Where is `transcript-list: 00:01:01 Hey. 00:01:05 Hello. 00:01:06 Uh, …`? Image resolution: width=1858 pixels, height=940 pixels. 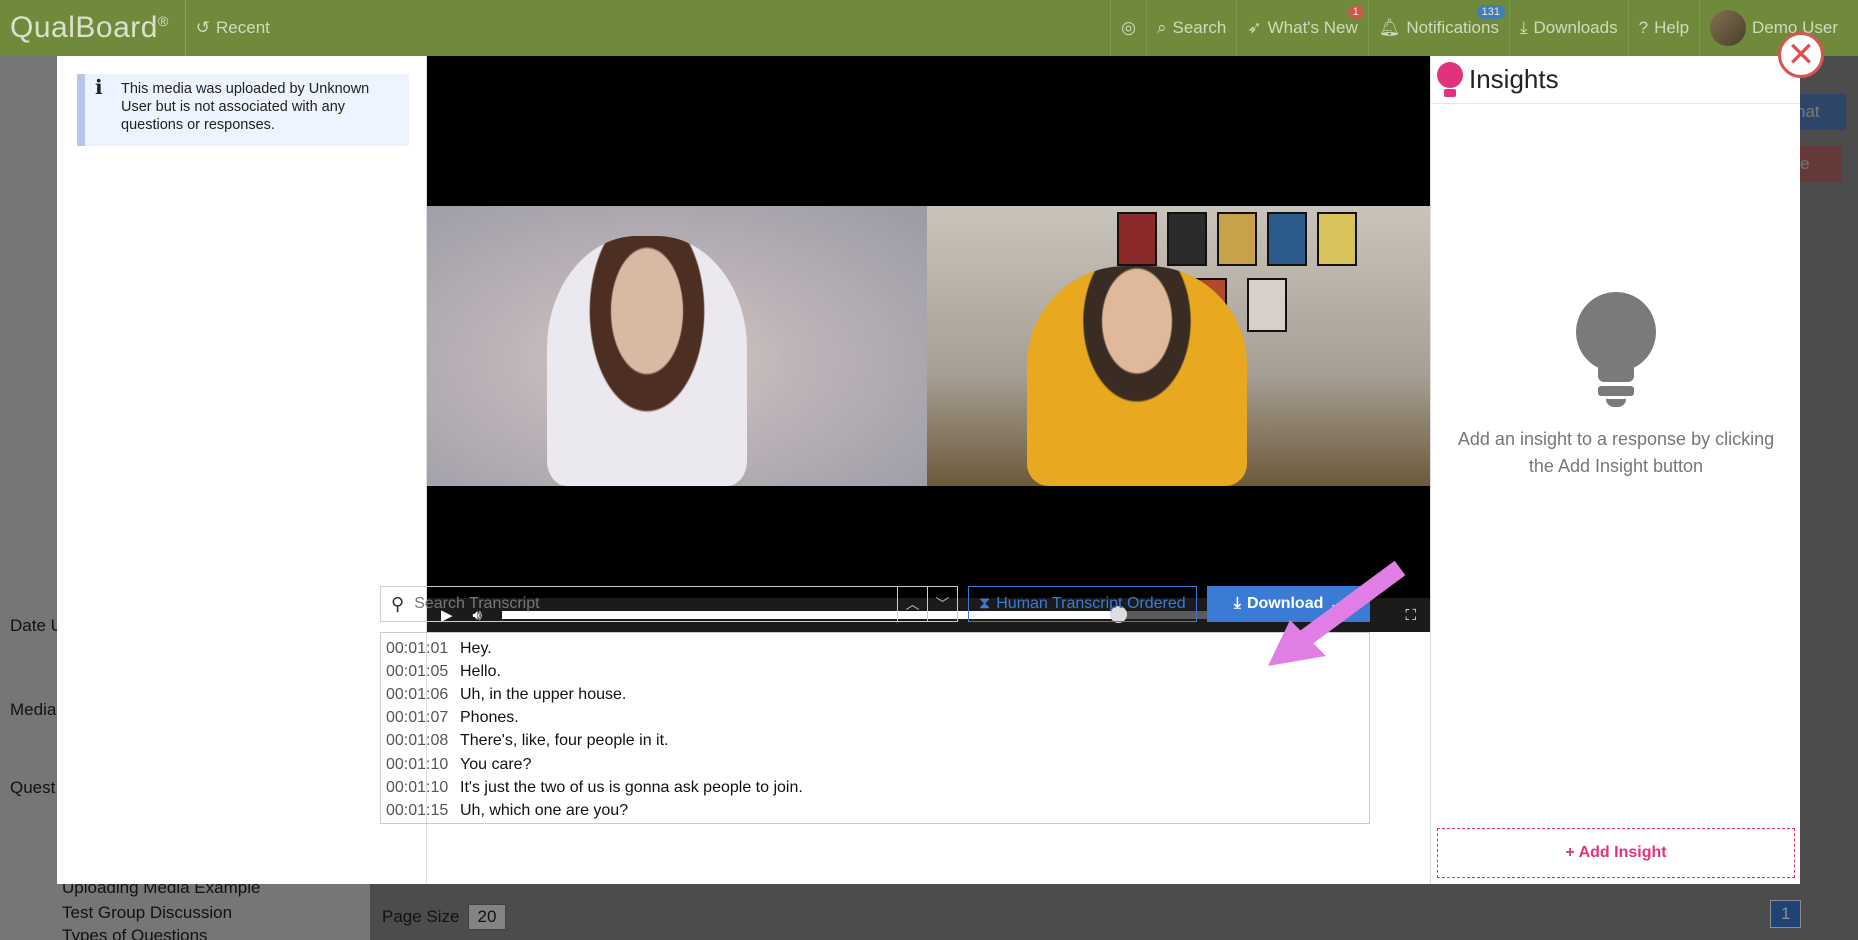
transcript-list: 00:01:01 Hey. 00:01:05 Hello. 00:01:06 Uh, … is located at coordinates (875, 728).